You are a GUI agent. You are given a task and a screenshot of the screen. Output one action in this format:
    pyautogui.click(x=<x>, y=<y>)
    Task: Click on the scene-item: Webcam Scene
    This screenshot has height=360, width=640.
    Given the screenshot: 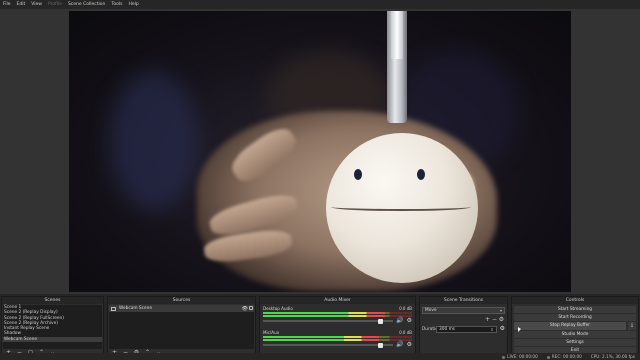 What is the action you would take?
    pyautogui.click(x=52, y=339)
    